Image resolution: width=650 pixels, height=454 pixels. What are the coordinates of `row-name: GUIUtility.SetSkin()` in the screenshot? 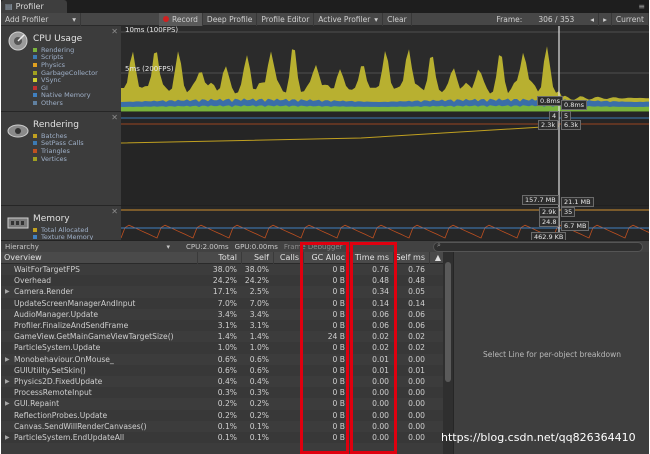 It's located at (50, 370).